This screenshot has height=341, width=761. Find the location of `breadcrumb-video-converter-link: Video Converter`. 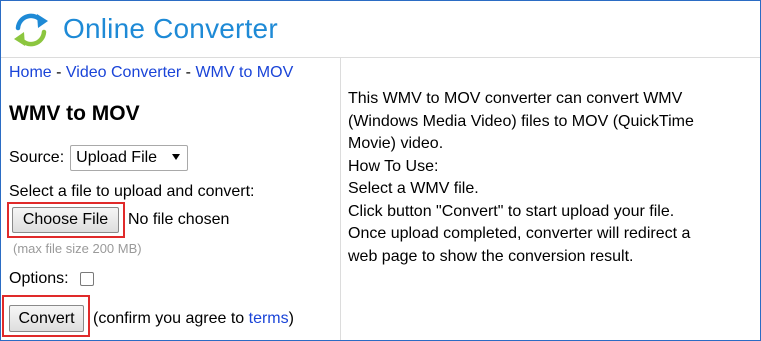

breadcrumb-video-converter-link: Video Converter is located at coordinates (123, 72).